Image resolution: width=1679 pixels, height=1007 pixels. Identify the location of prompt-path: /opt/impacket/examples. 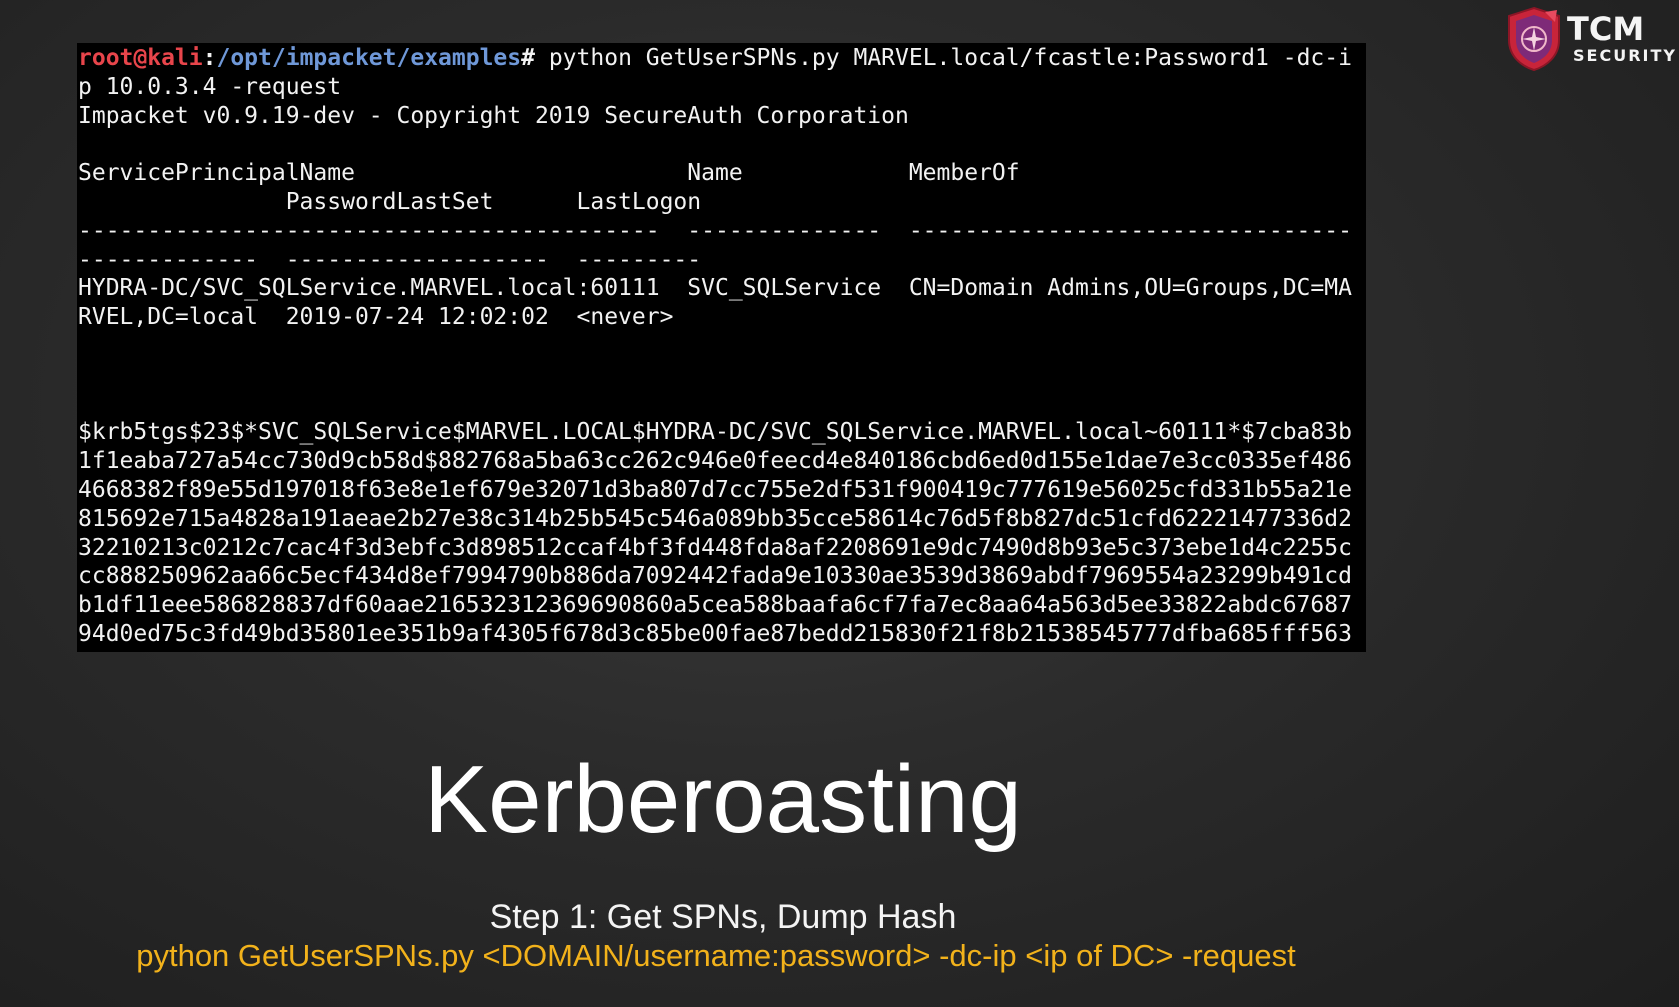
(369, 58).